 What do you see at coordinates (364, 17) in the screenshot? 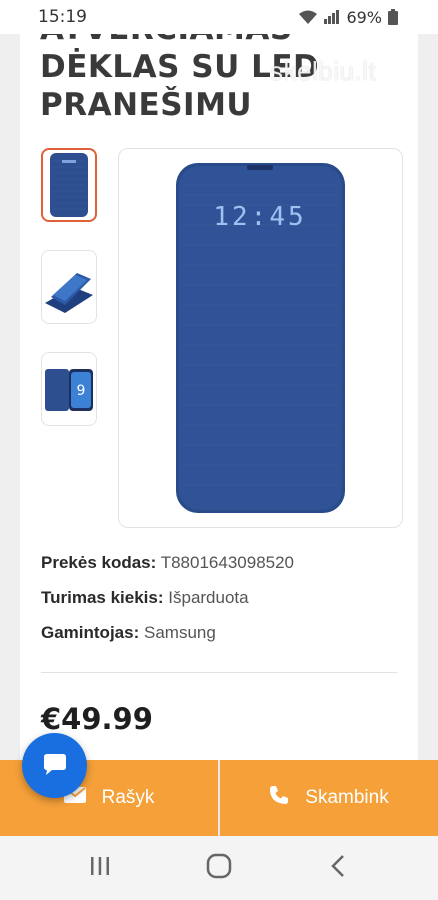
I see `battery-percent: 69%` at bounding box center [364, 17].